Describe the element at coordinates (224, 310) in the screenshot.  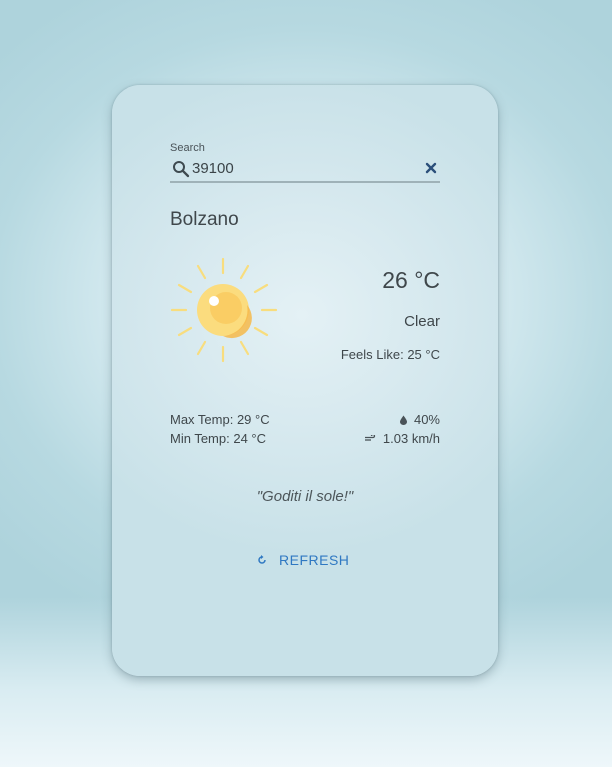
I see `sun-icon` at that location.